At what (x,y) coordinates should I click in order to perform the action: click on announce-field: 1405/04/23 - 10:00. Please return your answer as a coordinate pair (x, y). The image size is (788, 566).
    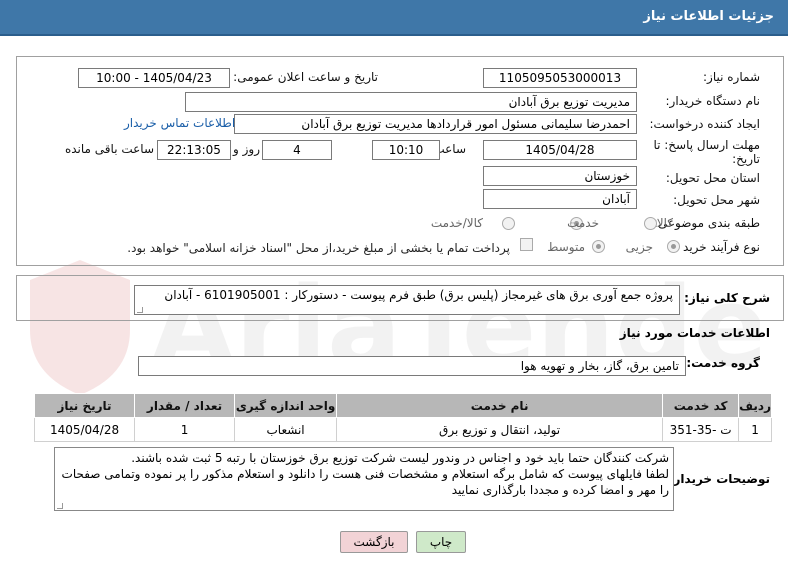
    Looking at the image, I should click on (154, 78).